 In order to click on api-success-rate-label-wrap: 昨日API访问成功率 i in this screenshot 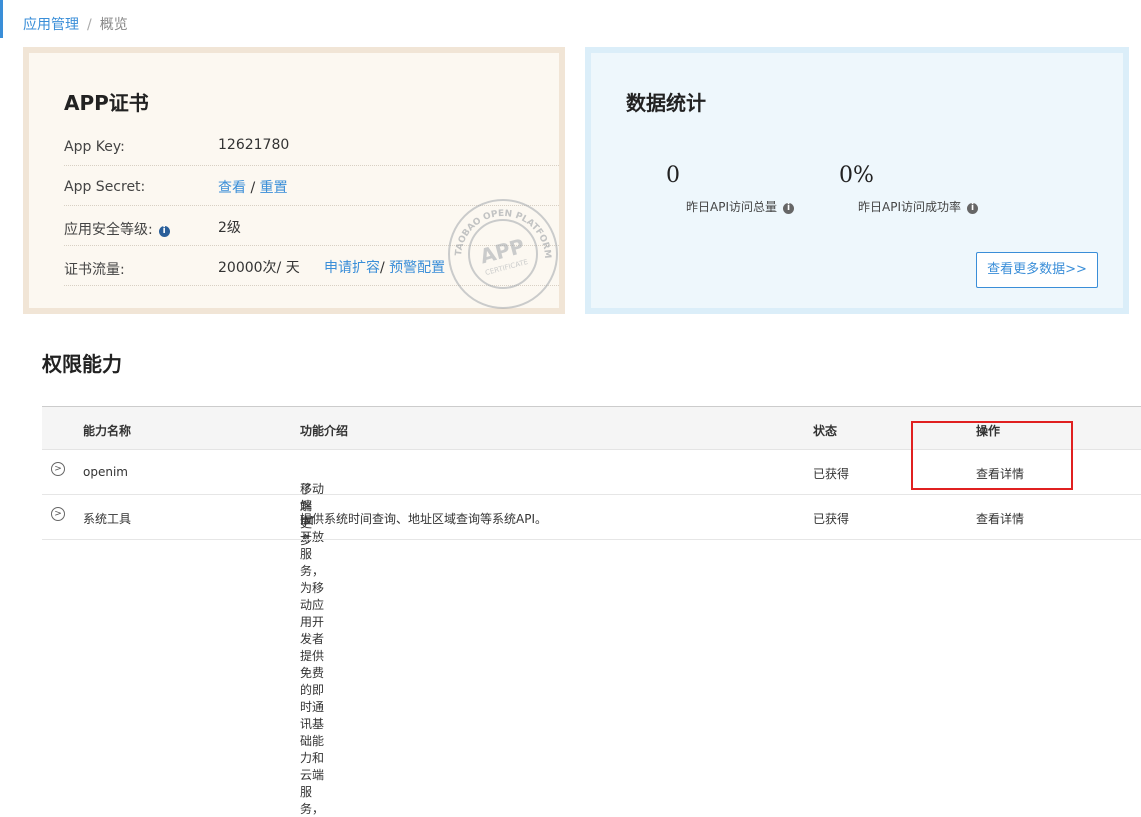, I will do `click(918, 206)`.